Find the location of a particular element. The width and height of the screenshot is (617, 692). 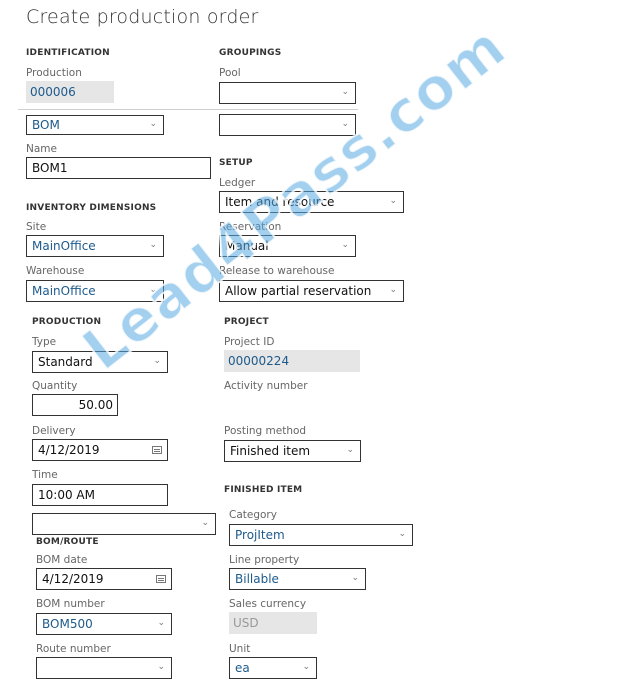

site-value: MainOffice is located at coordinates (64, 246).